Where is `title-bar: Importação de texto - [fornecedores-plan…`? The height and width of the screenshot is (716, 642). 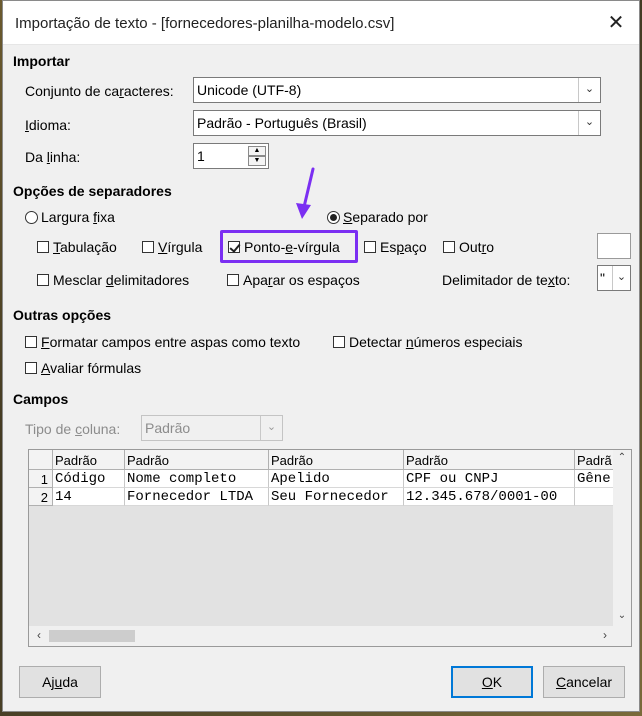 title-bar: Importação de texto - [fornecedores-plan… is located at coordinates (321, 23).